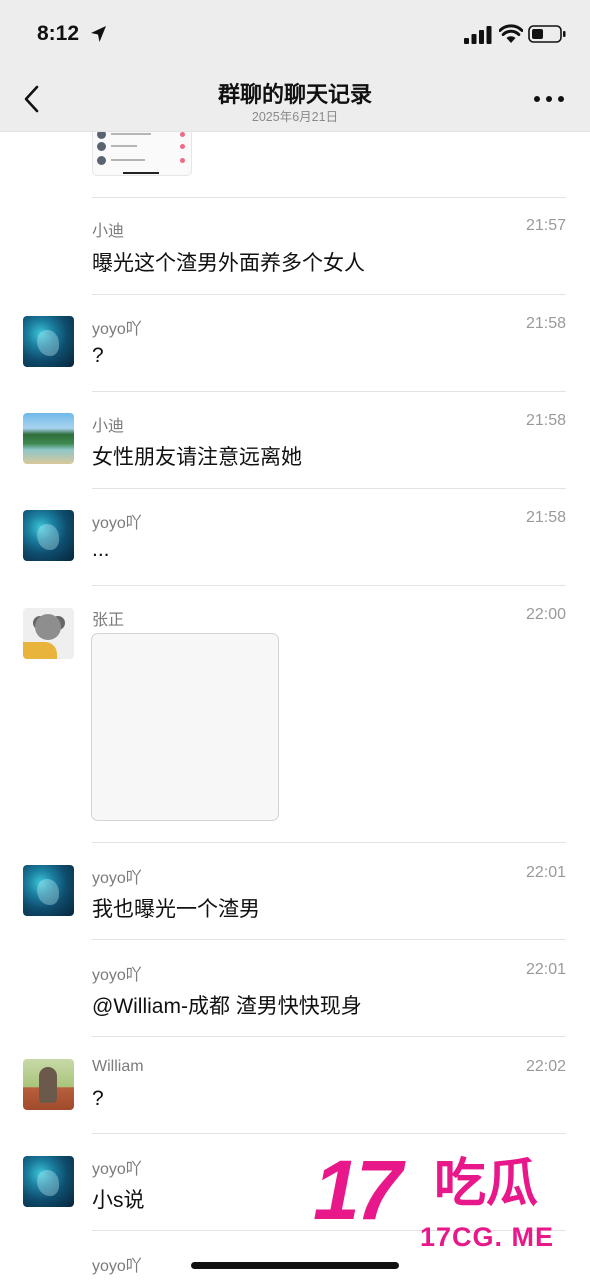  What do you see at coordinates (118, 1066) in the screenshot?
I see `message-sender: William` at bounding box center [118, 1066].